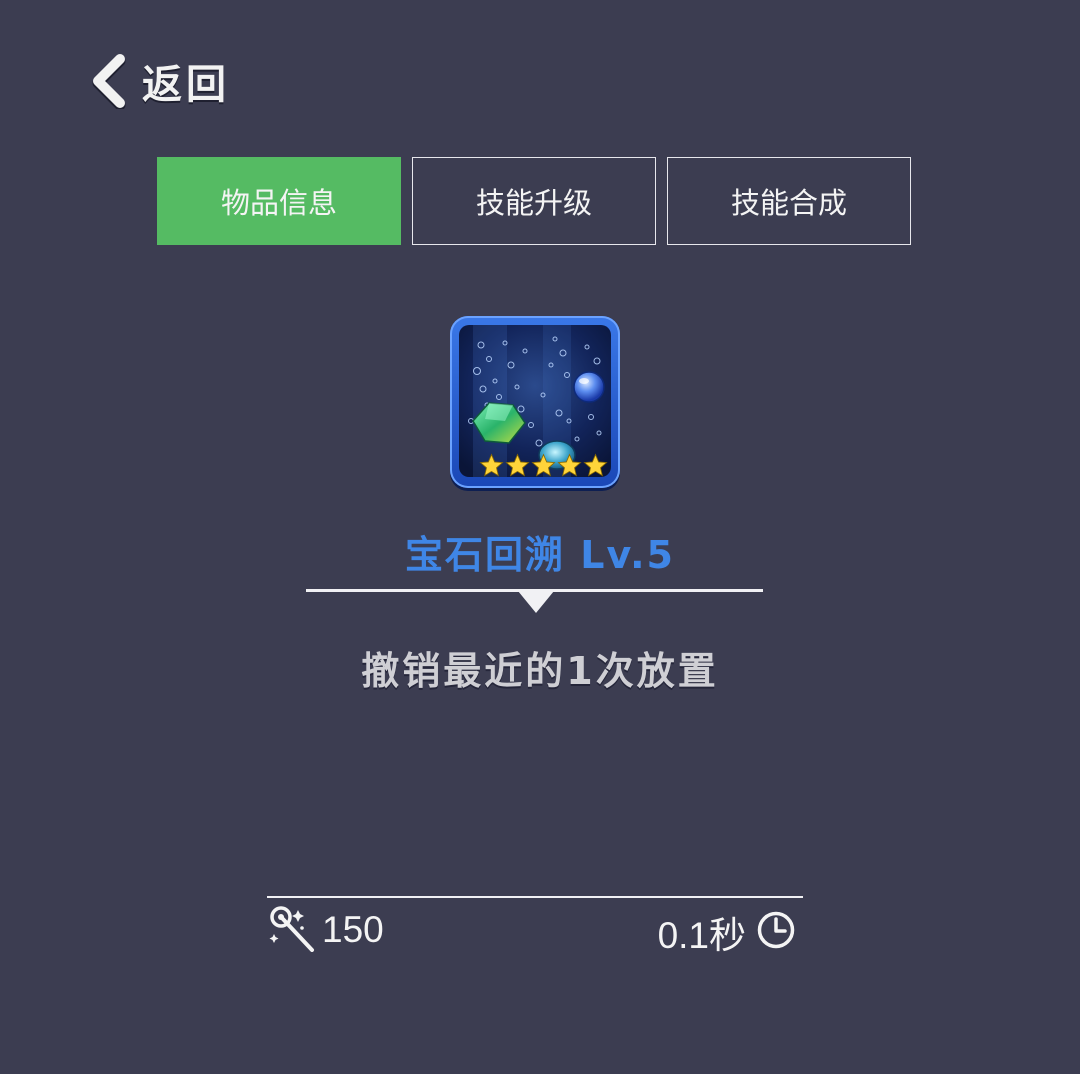  I want to click on star-rating, so click(544, 465).